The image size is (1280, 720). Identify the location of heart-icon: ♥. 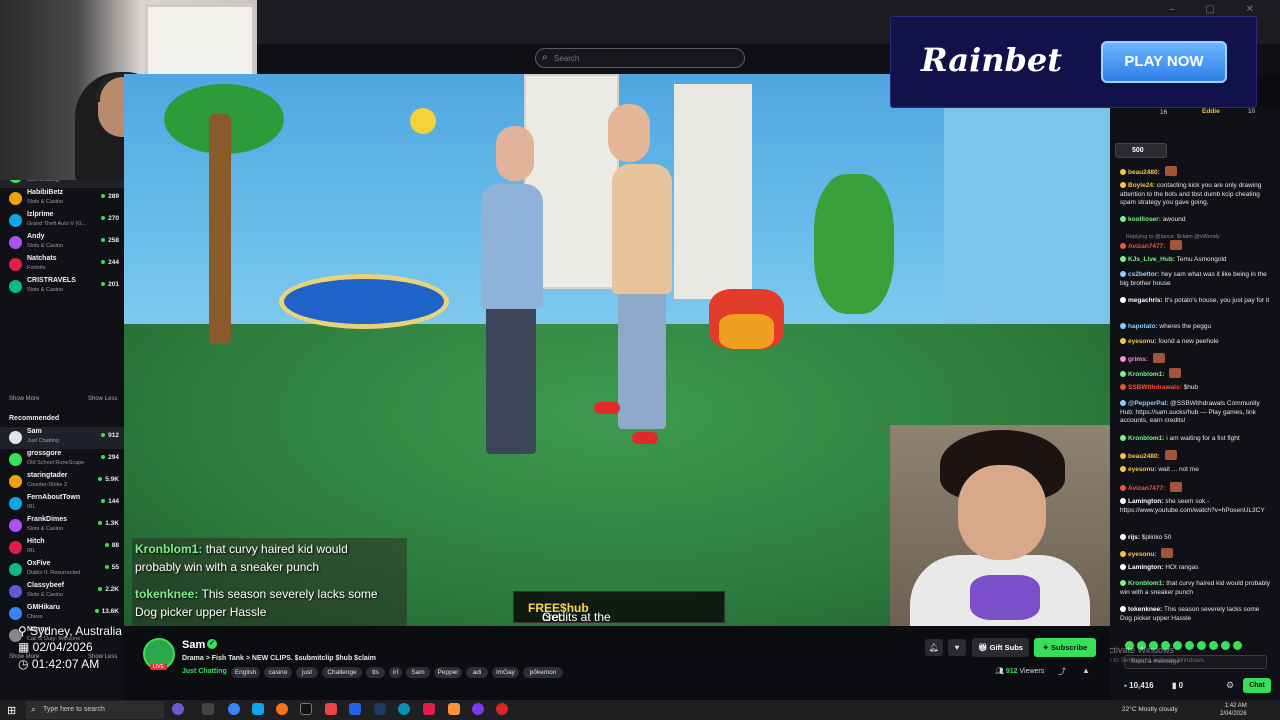
(957, 647).